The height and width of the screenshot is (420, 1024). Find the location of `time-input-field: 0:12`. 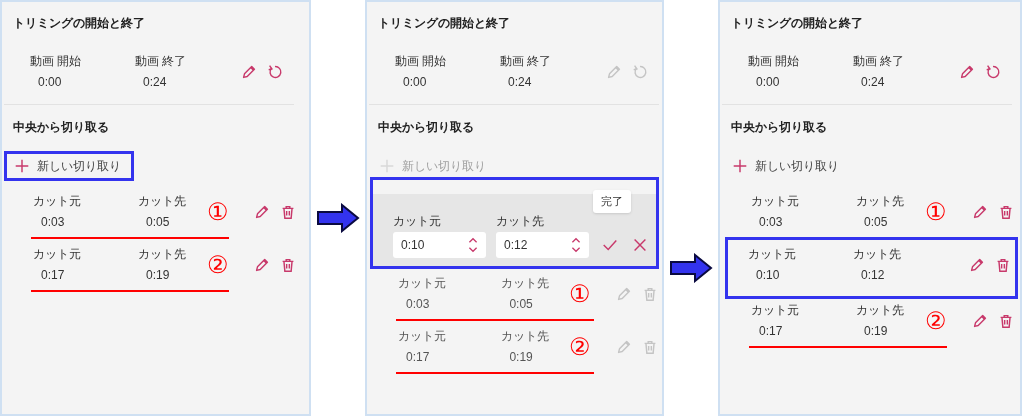

time-input-field: 0:12 is located at coordinates (542, 245).